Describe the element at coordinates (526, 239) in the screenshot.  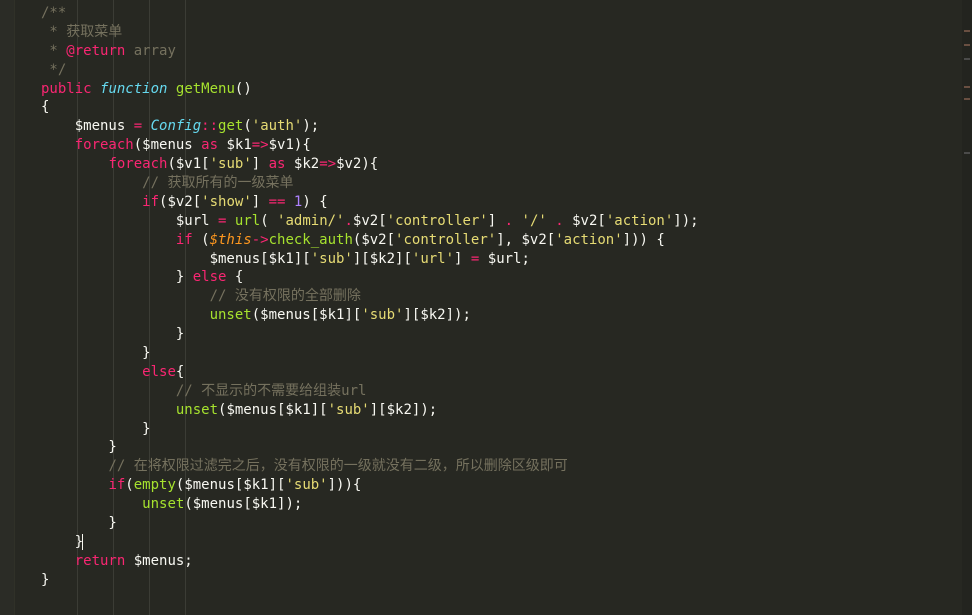
I see `code-token: ], $v2[` at that location.